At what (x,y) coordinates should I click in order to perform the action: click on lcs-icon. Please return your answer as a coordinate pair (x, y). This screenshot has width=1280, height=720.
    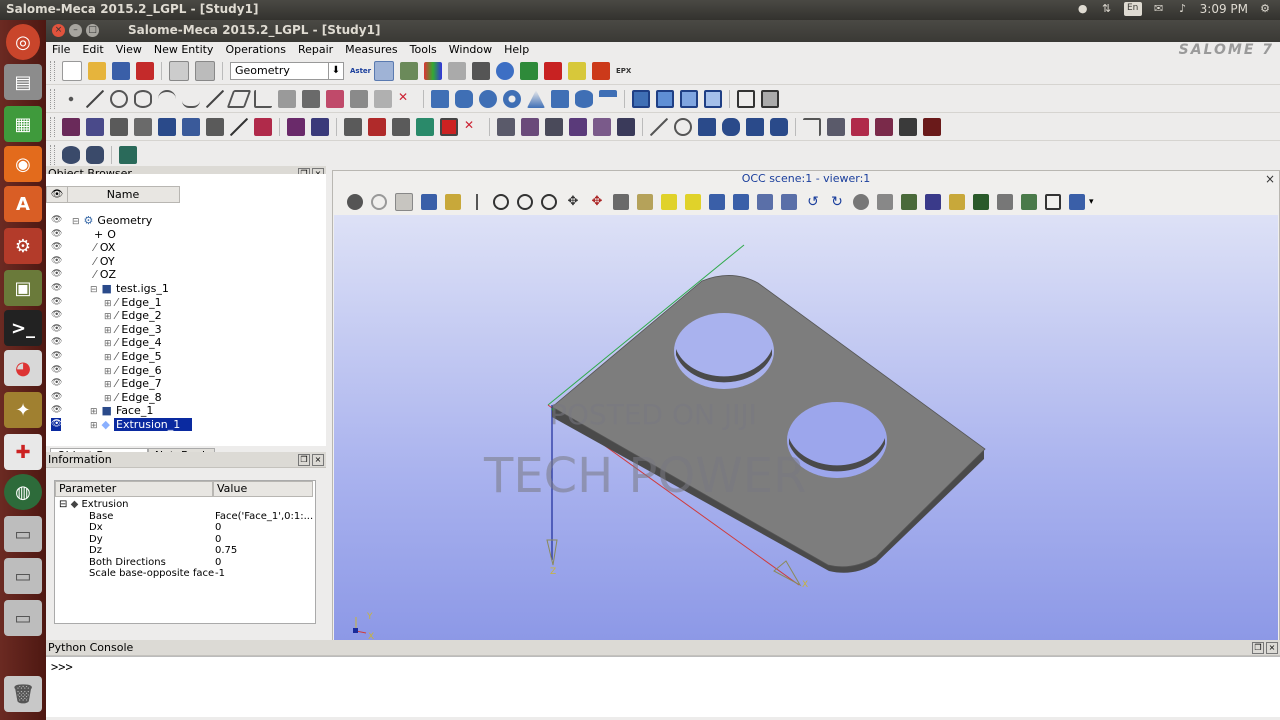
    Looking at the image, I should click on (287, 99).